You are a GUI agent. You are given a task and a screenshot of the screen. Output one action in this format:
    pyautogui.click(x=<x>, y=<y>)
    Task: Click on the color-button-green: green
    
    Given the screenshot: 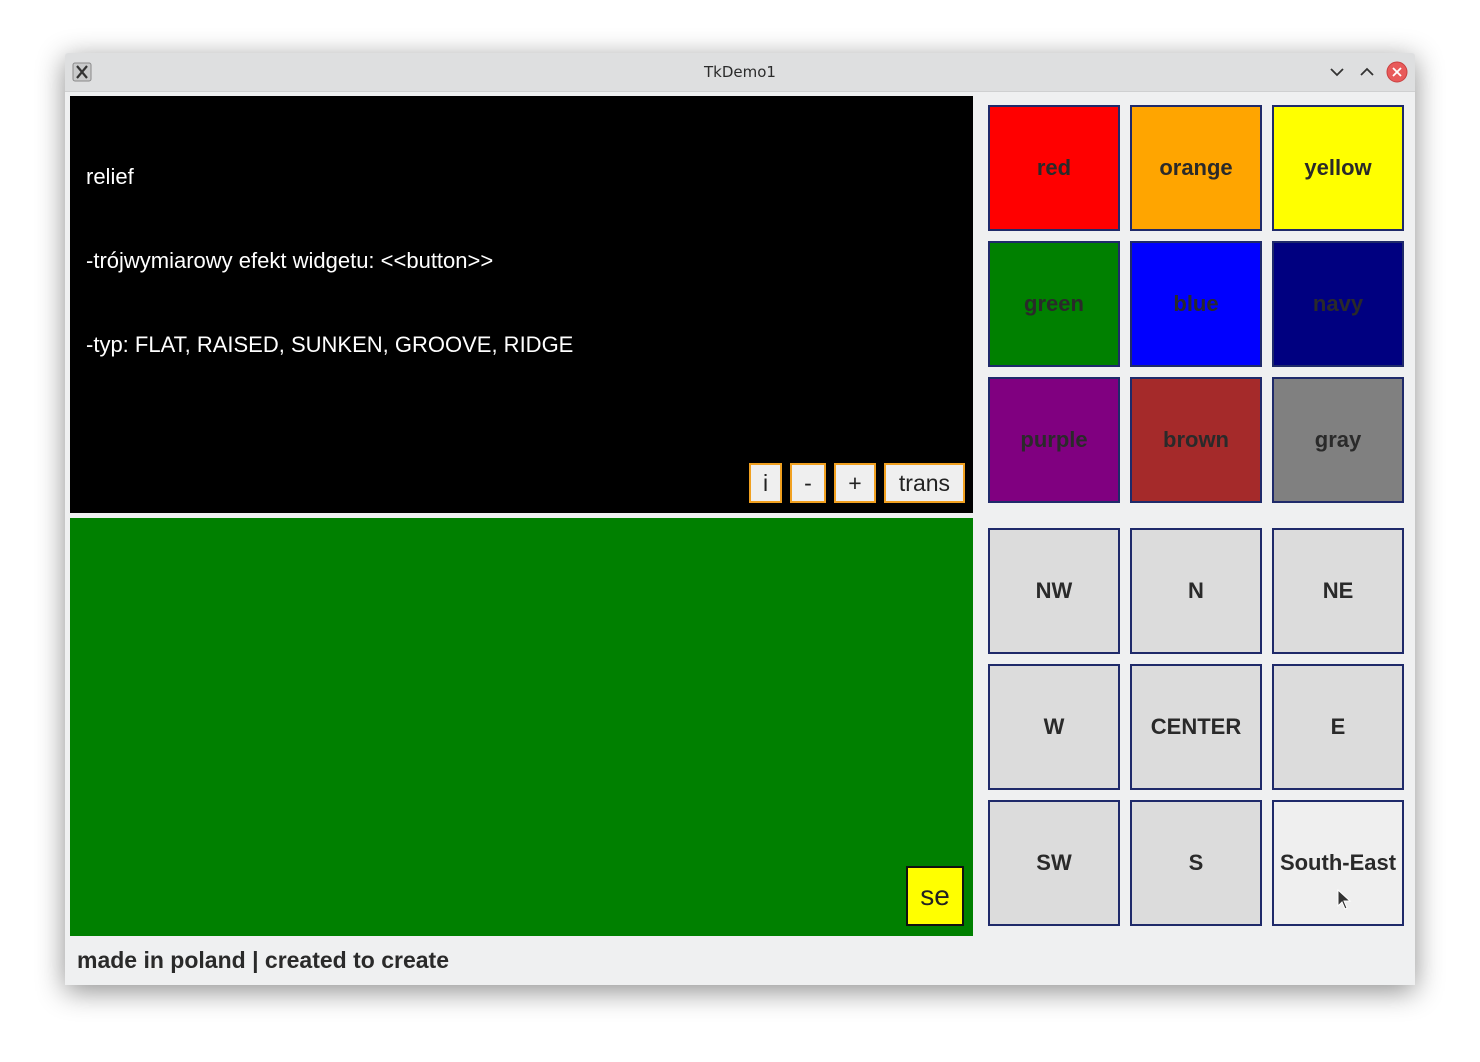 What is the action you would take?
    pyautogui.click(x=1054, y=304)
    